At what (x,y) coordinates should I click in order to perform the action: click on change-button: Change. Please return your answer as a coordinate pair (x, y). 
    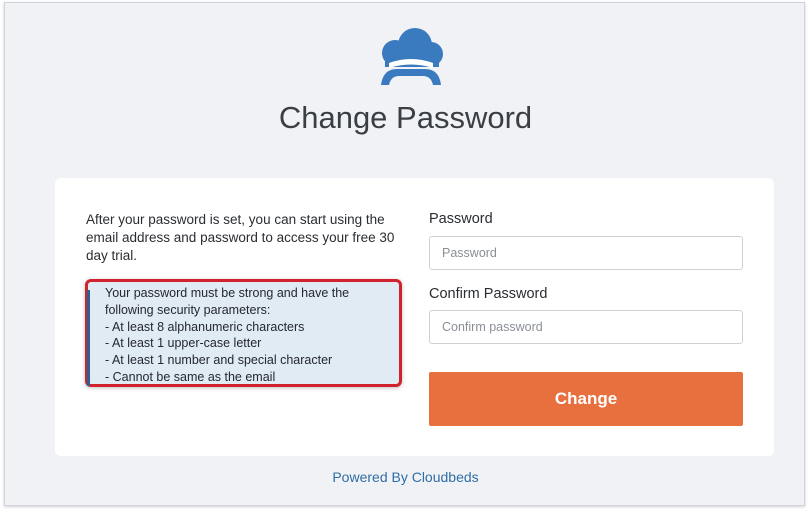
    Looking at the image, I should click on (586, 399).